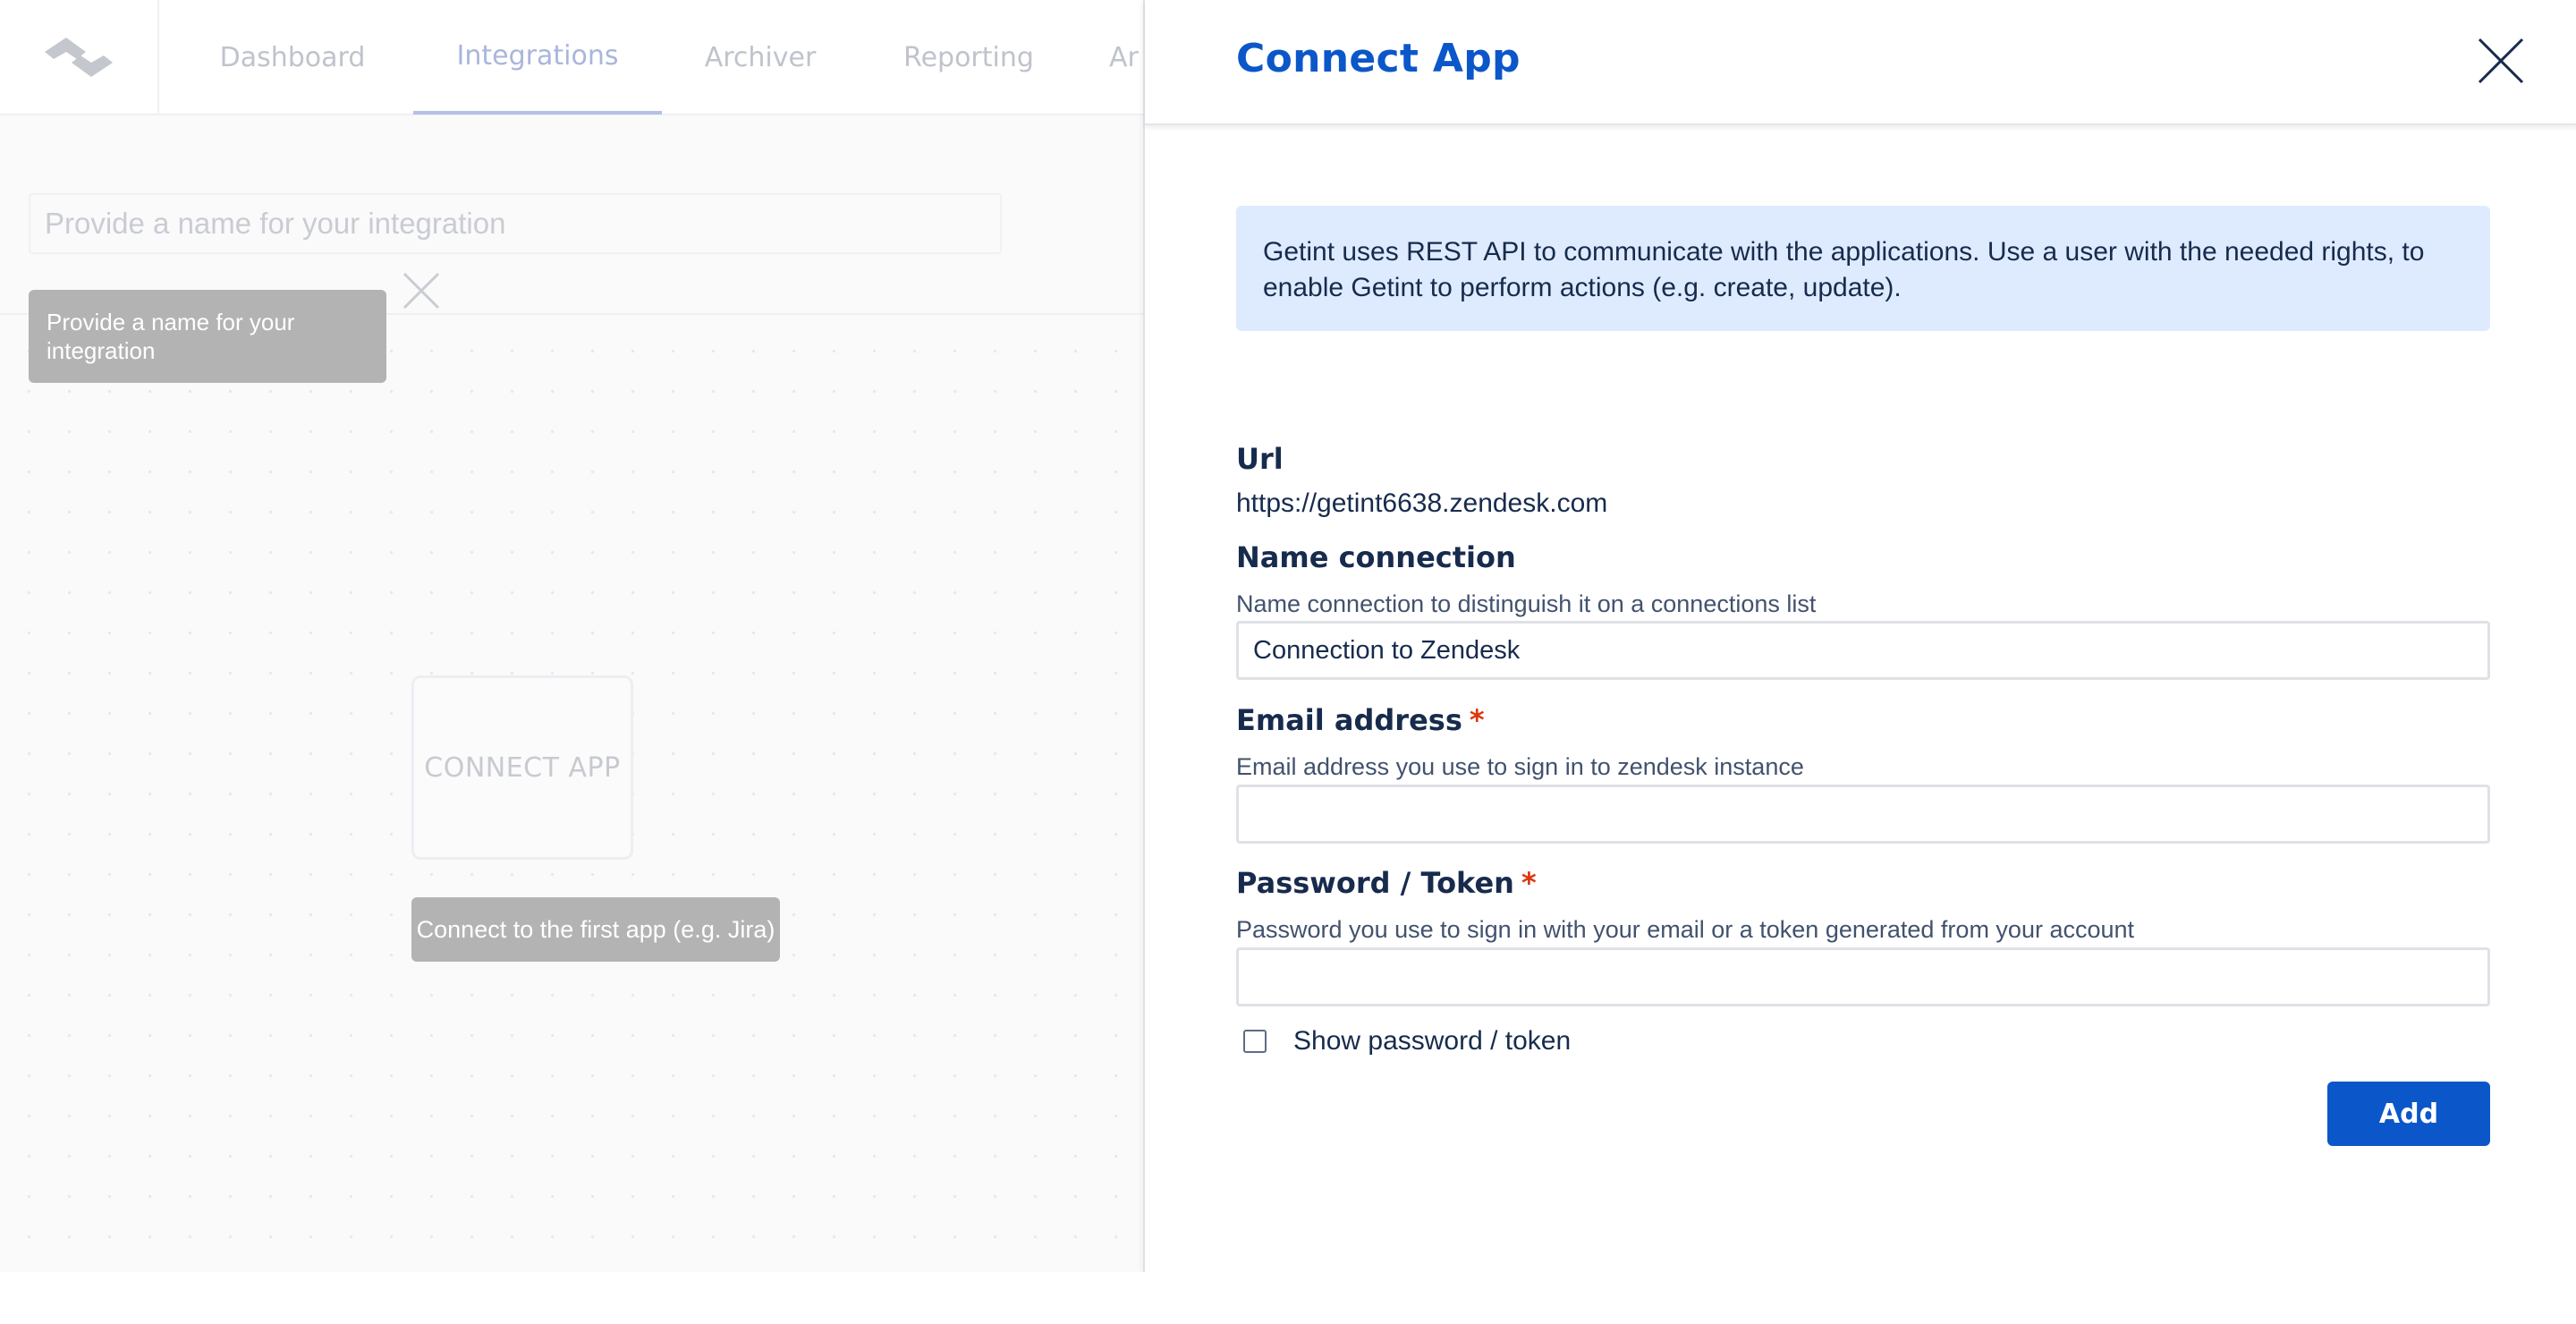 This screenshot has width=2576, height=1324. What do you see at coordinates (537, 58) in the screenshot?
I see `nav-integrations: Integrations` at bounding box center [537, 58].